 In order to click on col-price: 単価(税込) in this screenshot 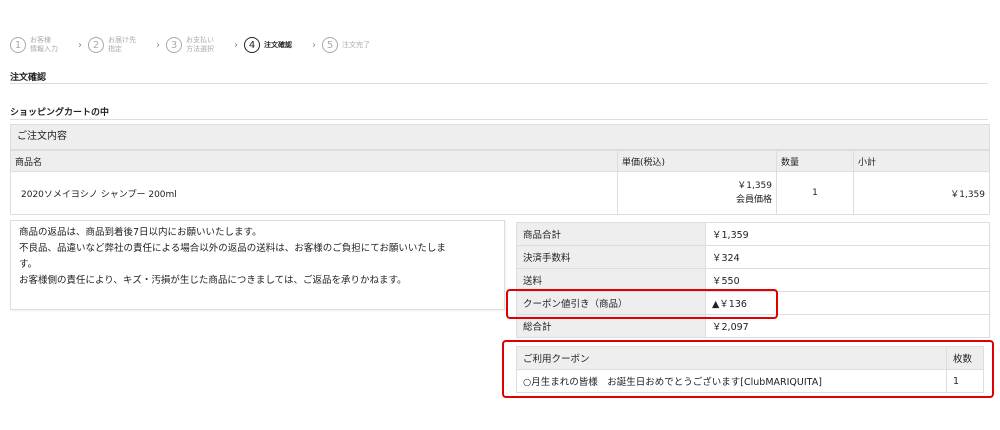, I will do `click(697, 161)`.